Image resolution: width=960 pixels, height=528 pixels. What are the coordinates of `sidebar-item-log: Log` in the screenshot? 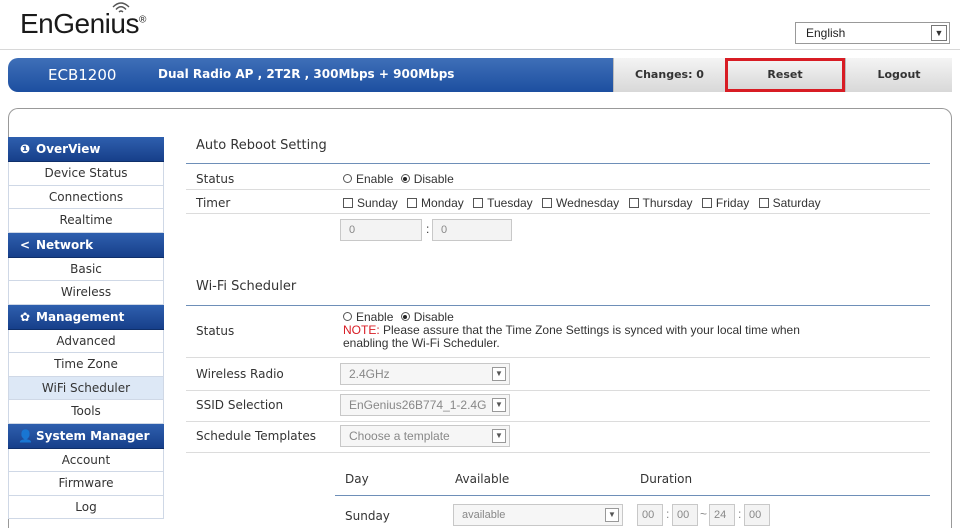 It's located at (86, 507).